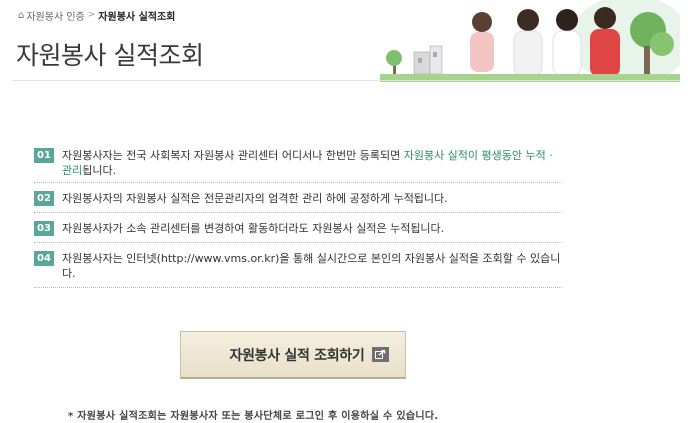 This screenshot has width=690, height=423. I want to click on breadcrumb-home-link: 자원봉사 인증, so click(55, 15).